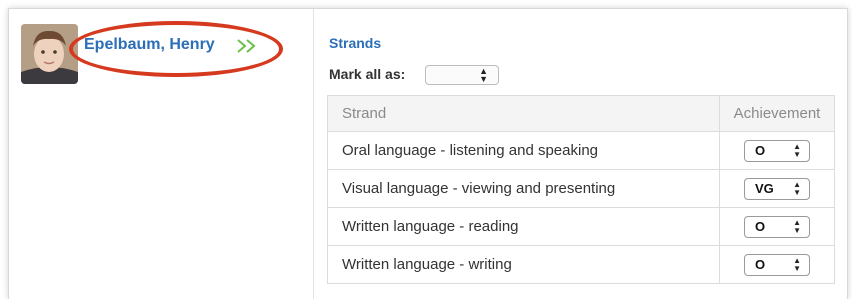  Describe the element at coordinates (777, 113) in the screenshot. I see `column-header-achievement: Achievement` at that location.